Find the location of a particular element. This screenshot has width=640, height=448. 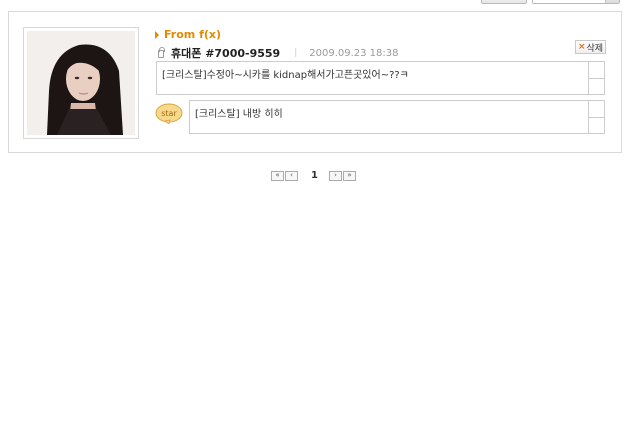

star-badge-label: star is located at coordinates (169, 113).